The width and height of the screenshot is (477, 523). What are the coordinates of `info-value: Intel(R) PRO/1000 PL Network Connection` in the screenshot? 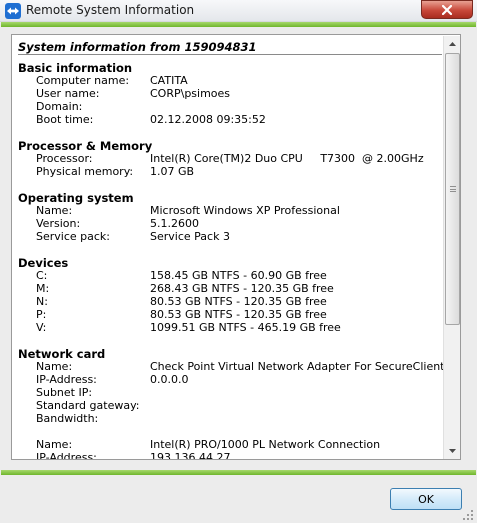 It's located at (265, 444).